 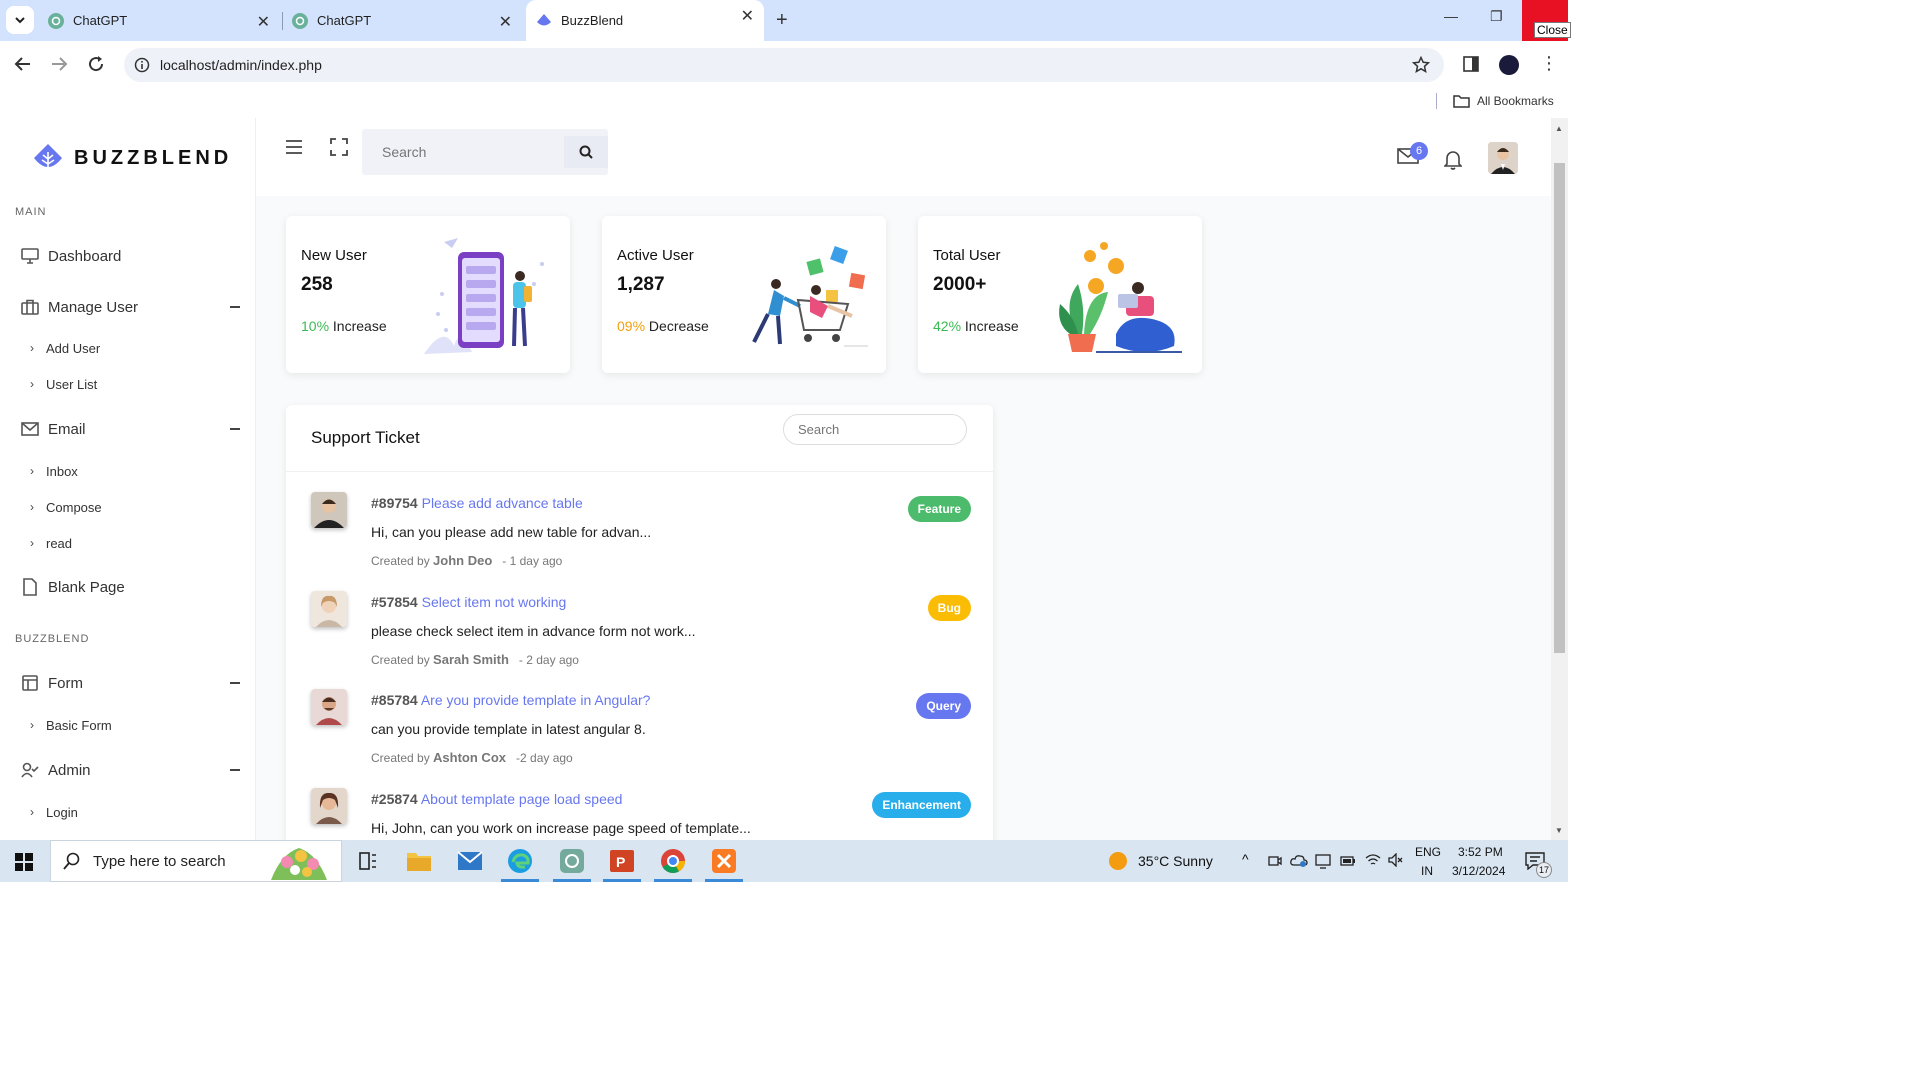 I want to click on ticket-heading: #57854 Select item not working, so click(x=468, y=602).